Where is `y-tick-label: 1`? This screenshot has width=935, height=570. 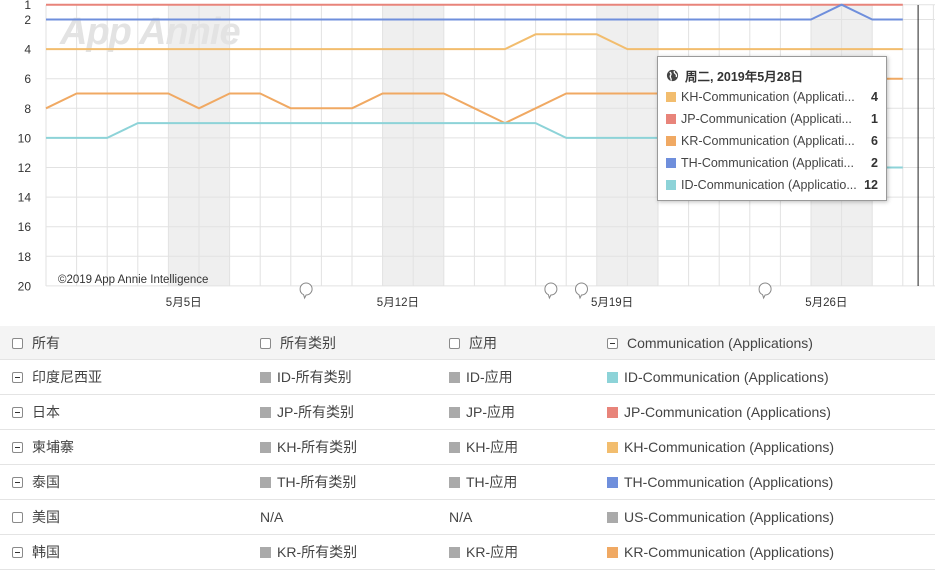
y-tick-label: 1 is located at coordinates (27, 6).